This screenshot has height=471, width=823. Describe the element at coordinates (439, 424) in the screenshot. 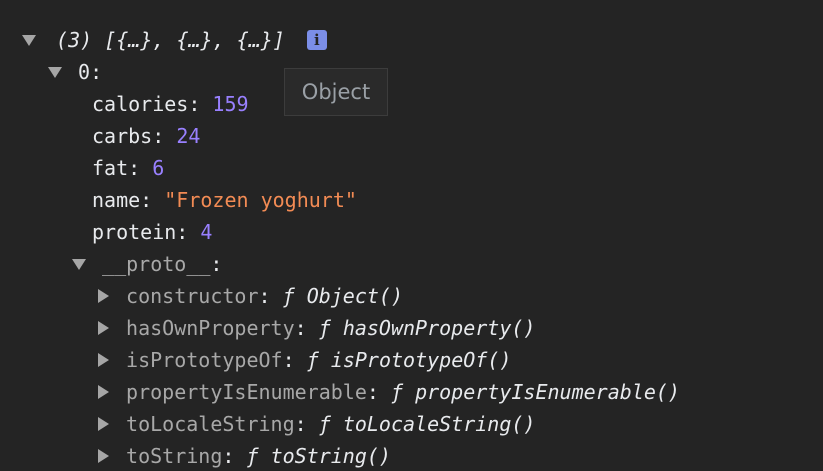

I see `member-function: toLocaleString()` at that location.